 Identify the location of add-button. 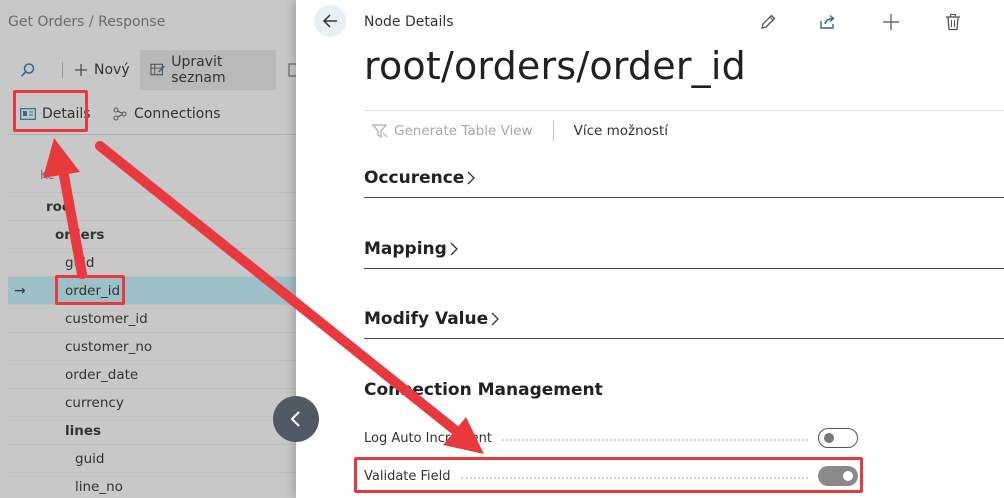
(891, 22).